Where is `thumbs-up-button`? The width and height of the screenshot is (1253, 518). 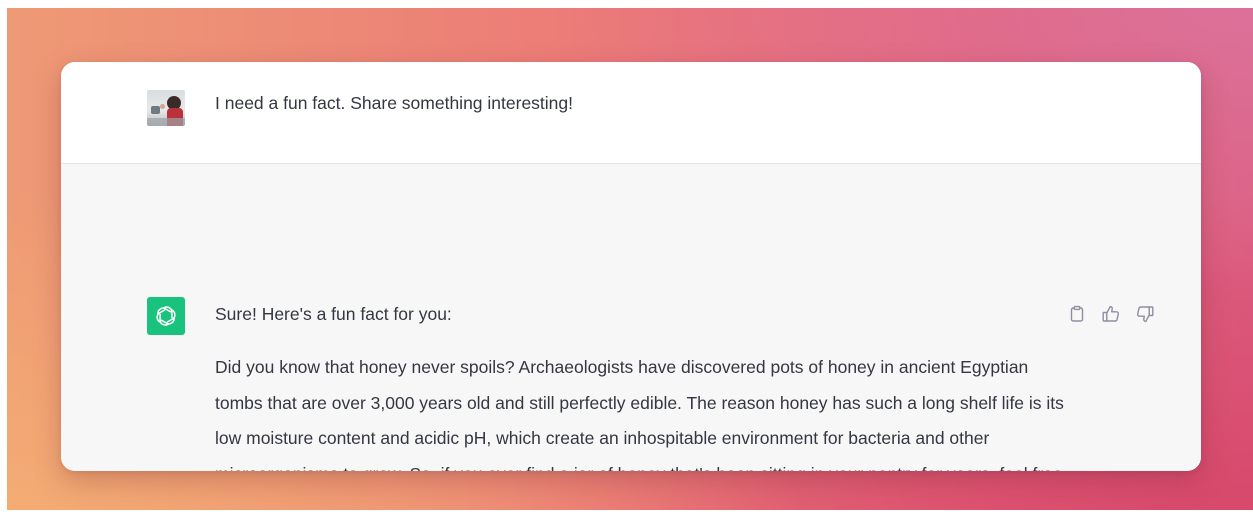
thumbs-up-button is located at coordinates (1111, 314).